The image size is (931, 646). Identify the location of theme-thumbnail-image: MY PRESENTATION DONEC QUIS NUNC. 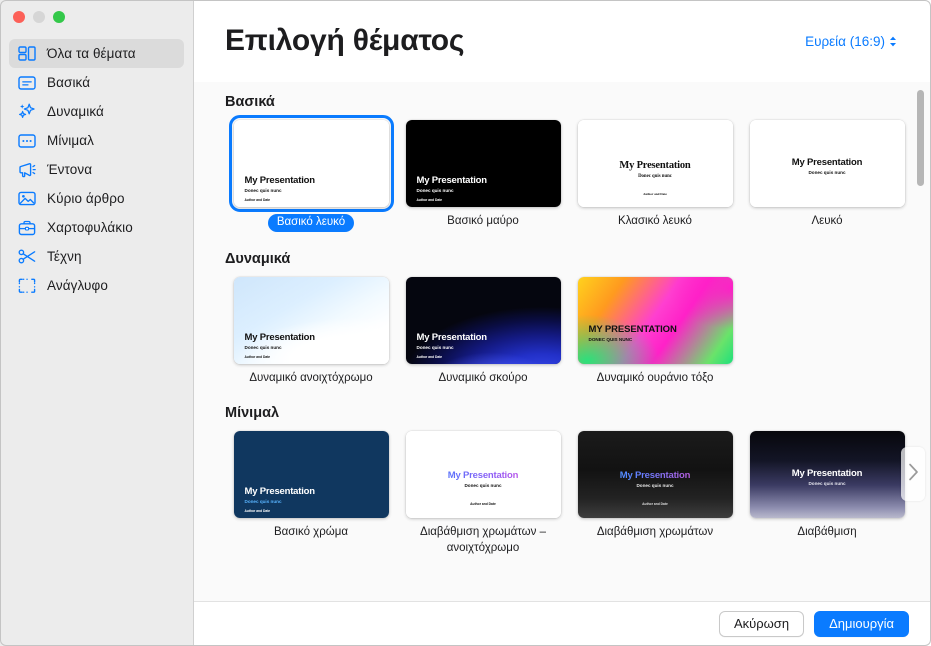
(655, 321).